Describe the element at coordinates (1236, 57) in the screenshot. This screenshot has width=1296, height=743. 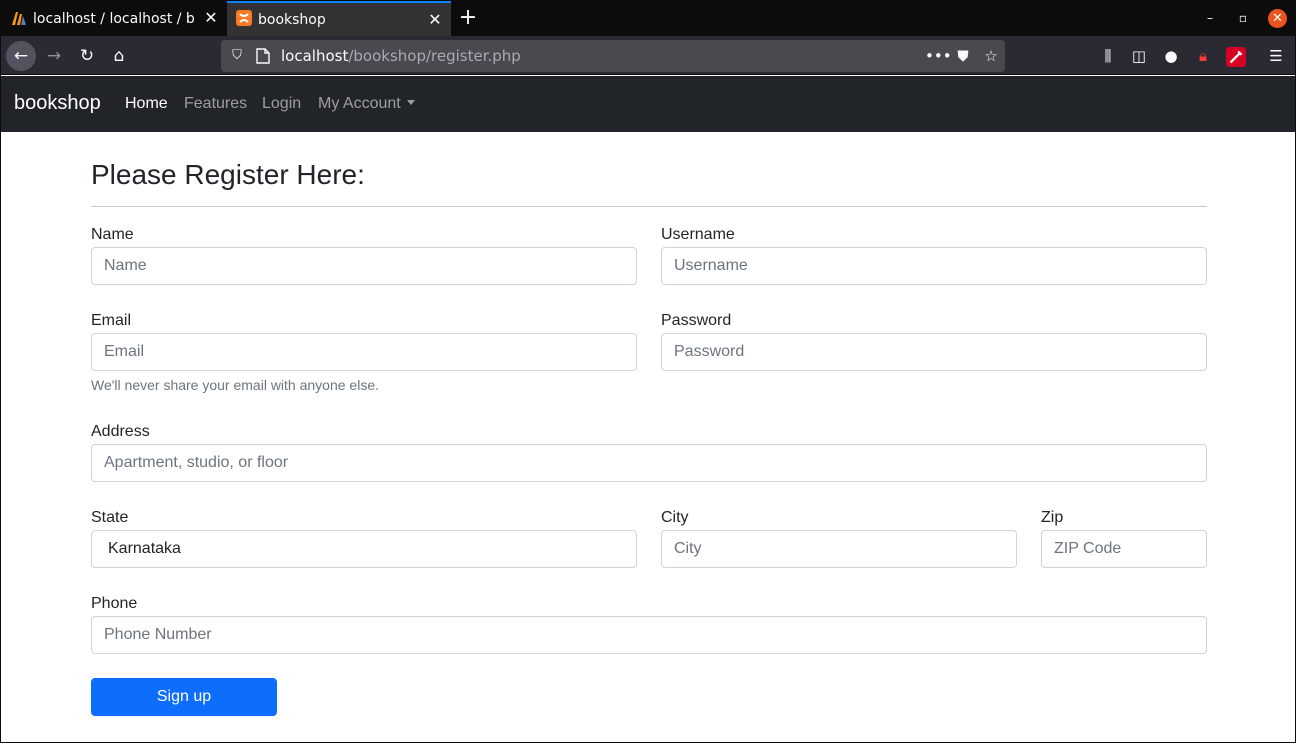
I see `extension-tool-icon` at that location.